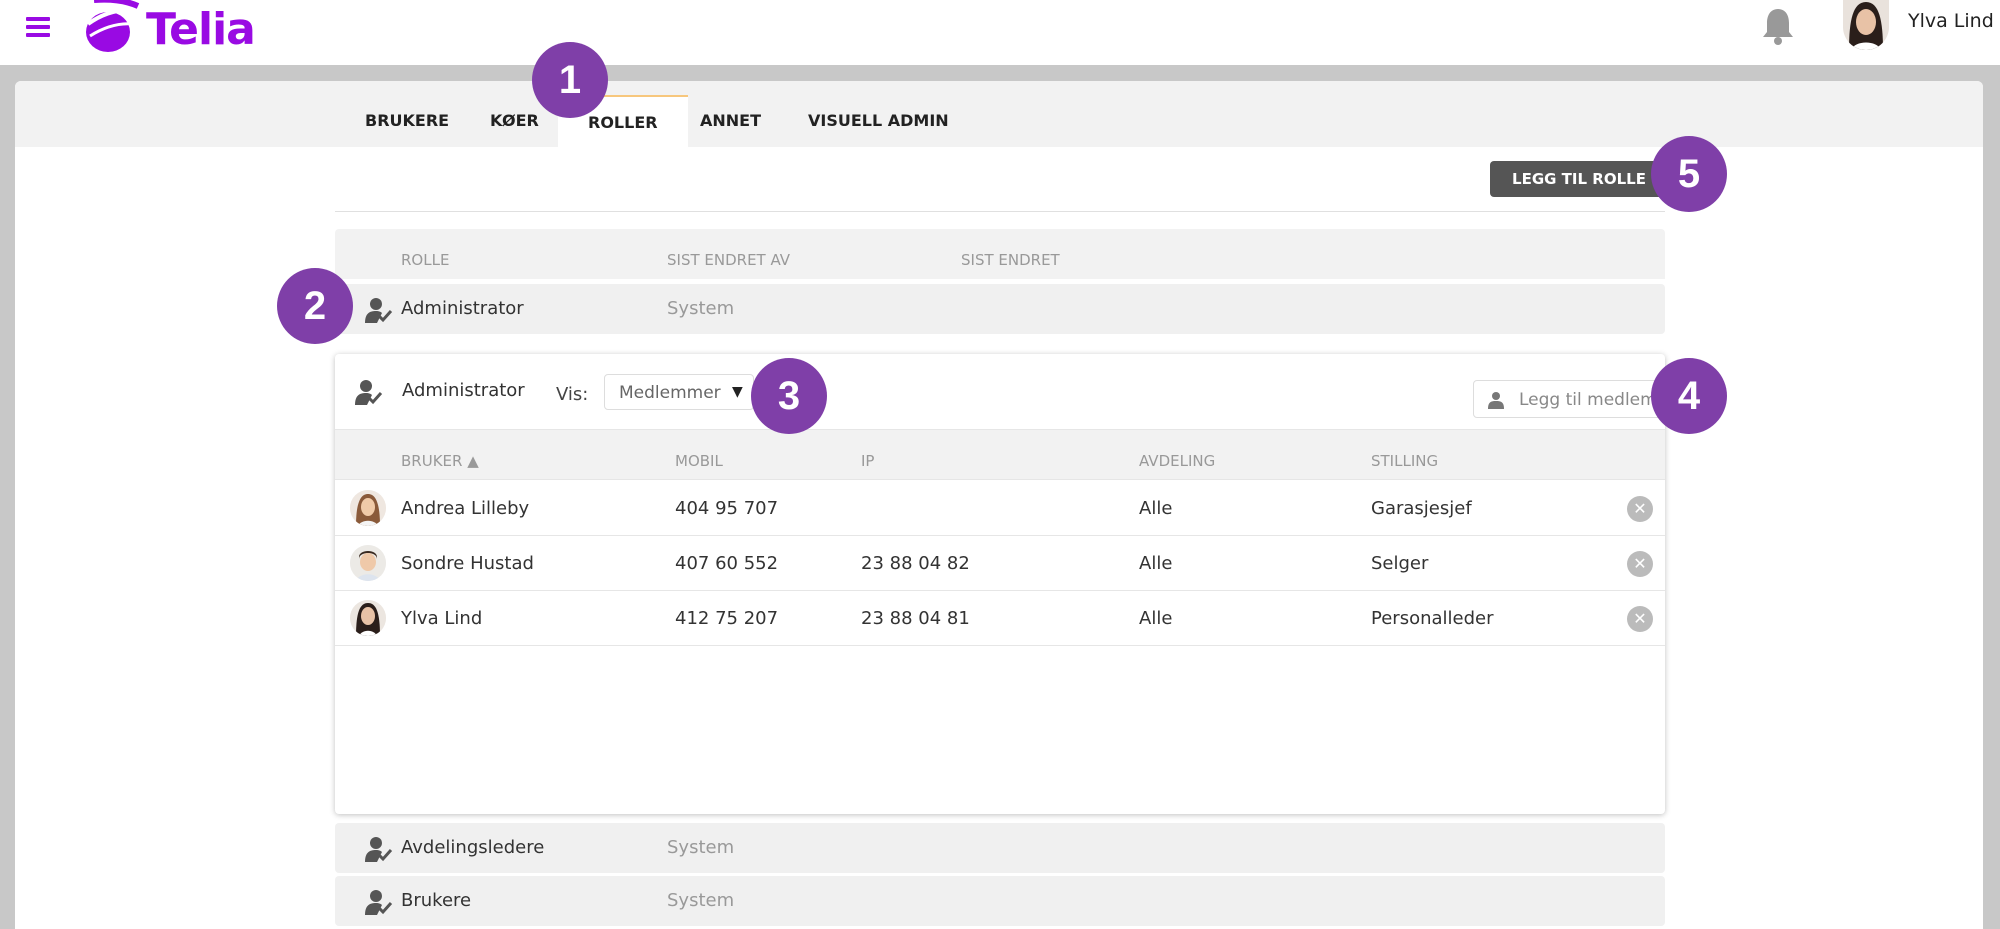 The image size is (2000, 929). What do you see at coordinates (1689, 396) in the screenshot?
I see `callout-4: 4` at bounding box center [1689, 396].